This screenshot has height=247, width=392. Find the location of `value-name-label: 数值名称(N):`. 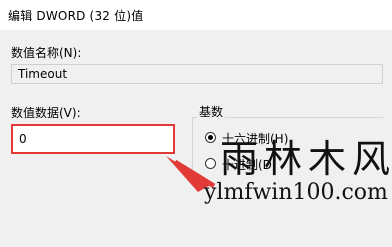

value-name-label: 数值名称(N): is located at coordinates (46, 53).